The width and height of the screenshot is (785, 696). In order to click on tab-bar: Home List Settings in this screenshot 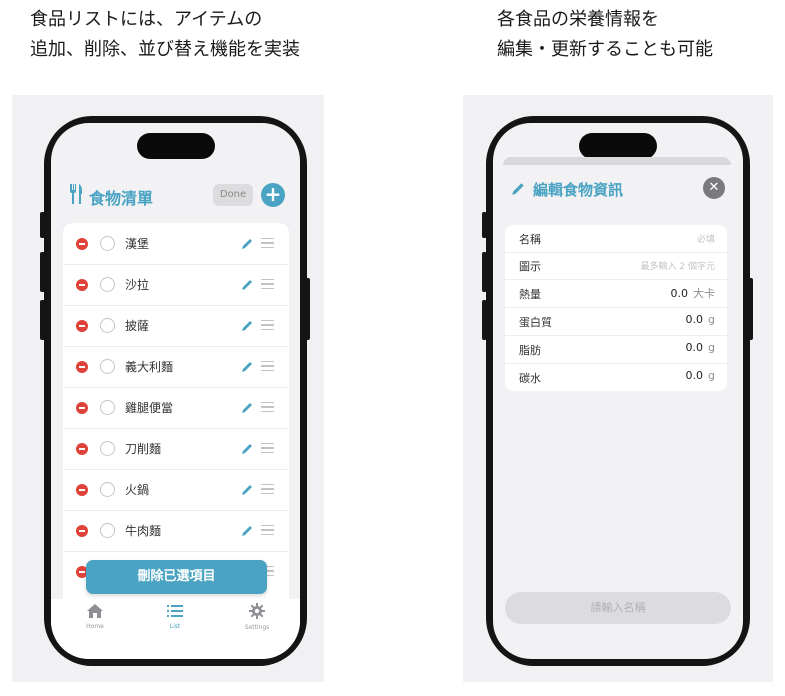, I will do `click(175, 626)`.